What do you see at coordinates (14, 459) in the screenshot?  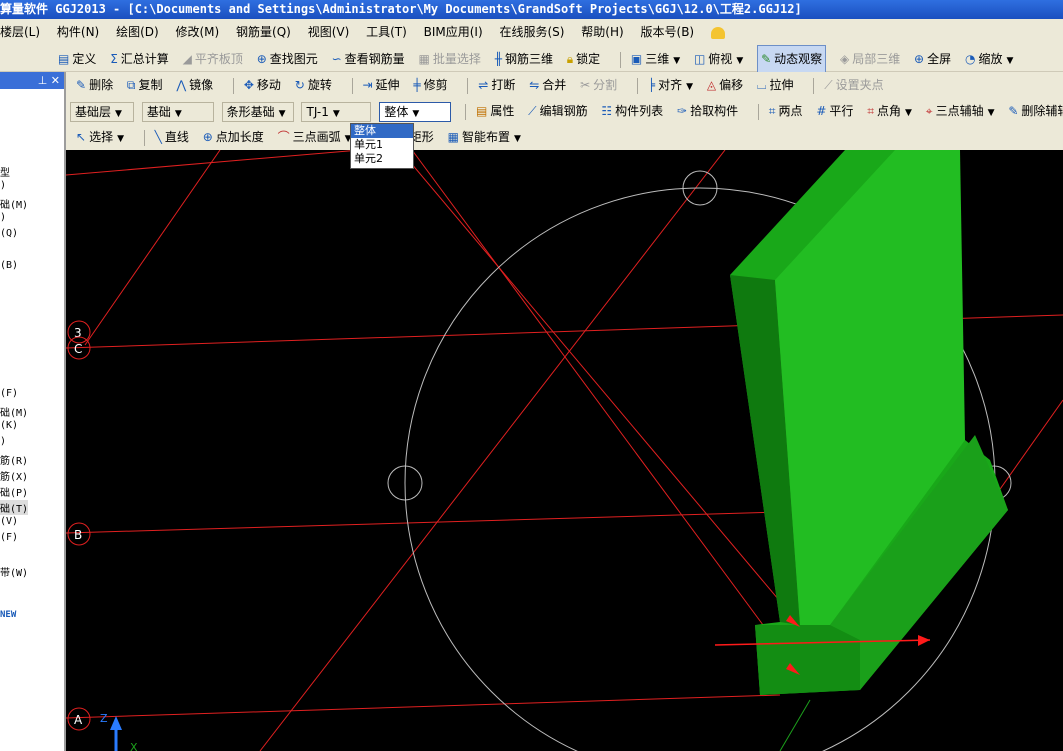 I see `tree-item: 筋(R)` at bounding box center [14, 459].